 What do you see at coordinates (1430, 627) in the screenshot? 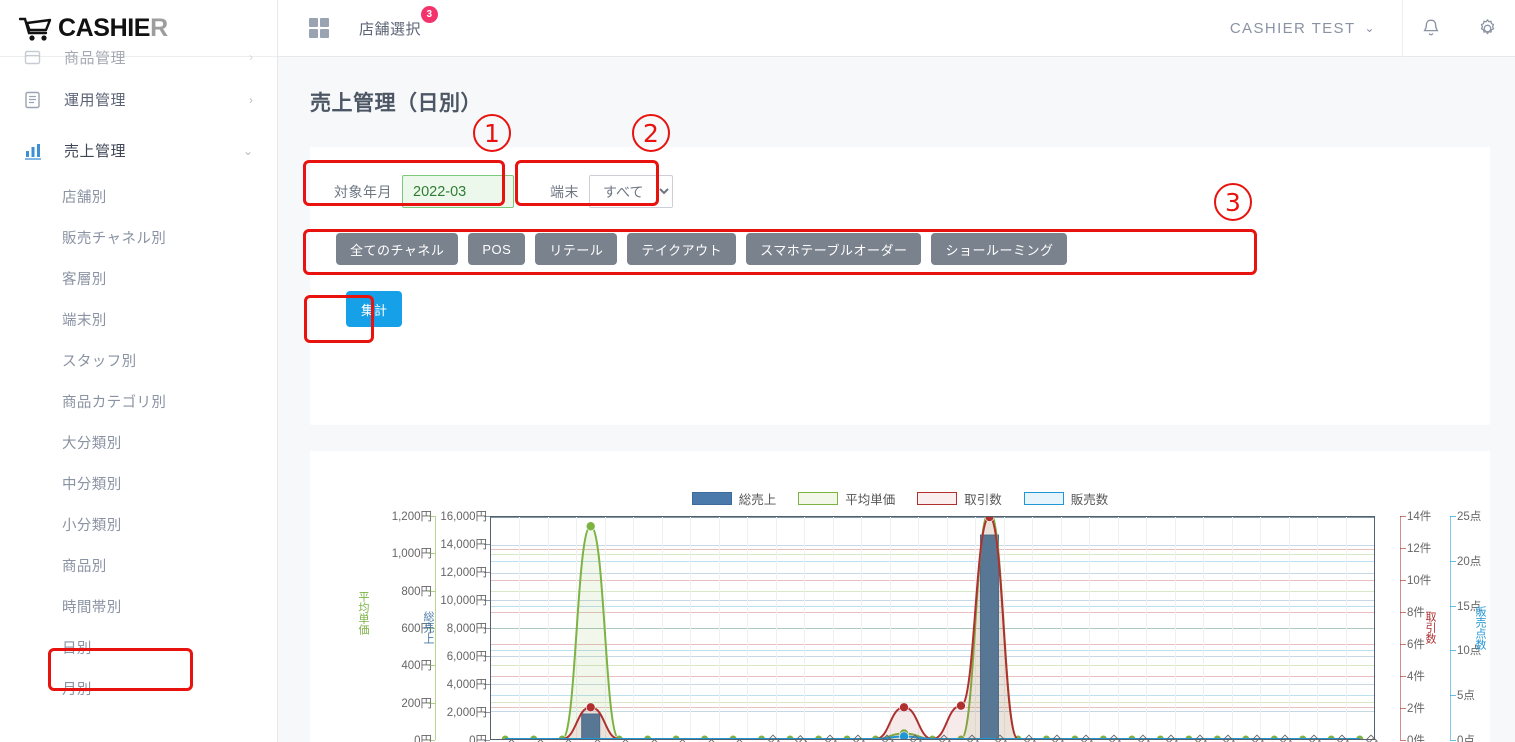
I see `axis-title: 取引数` at bounding box center [1430, 627].